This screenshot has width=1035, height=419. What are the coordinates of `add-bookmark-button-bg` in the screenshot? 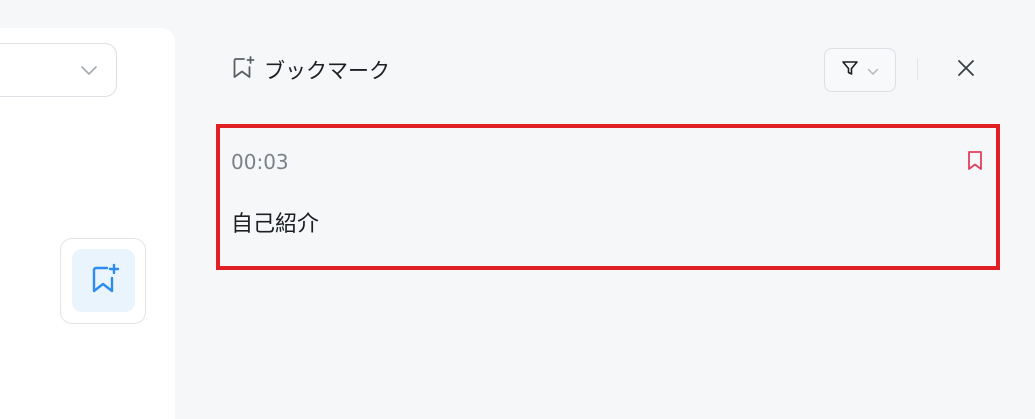 It's located at (103, 280).